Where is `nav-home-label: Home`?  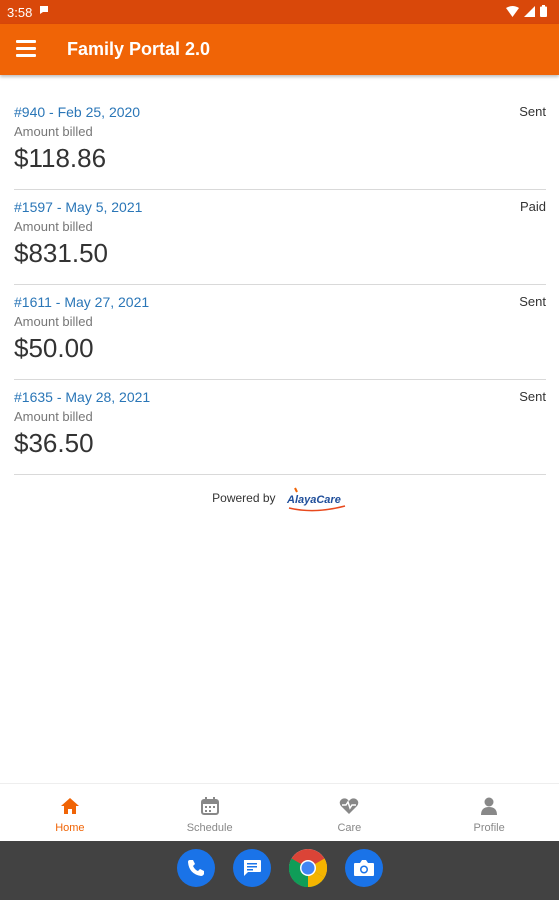
nav-home-label: Home is located at coordinates (70, 828).